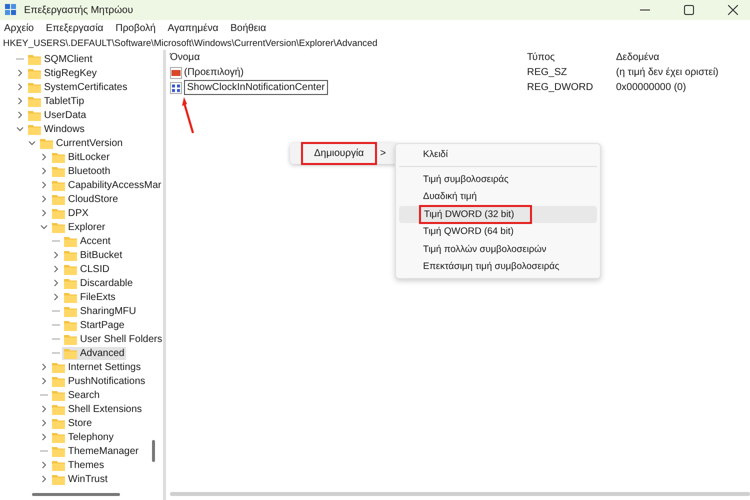  What do you see at coordinates (547, 72) in the screenshot?
I see `value-type: REG_SZ` at bounding box center [547, 72].